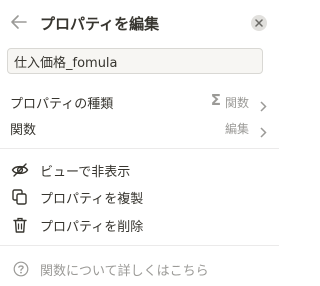 Image resolution: width=320 pixels, height=286 pixels. Describe the element at coordinates (139, 102) in the screenshot. I see `property-type-row: プロパティの種類 Σ 関数` at that location.